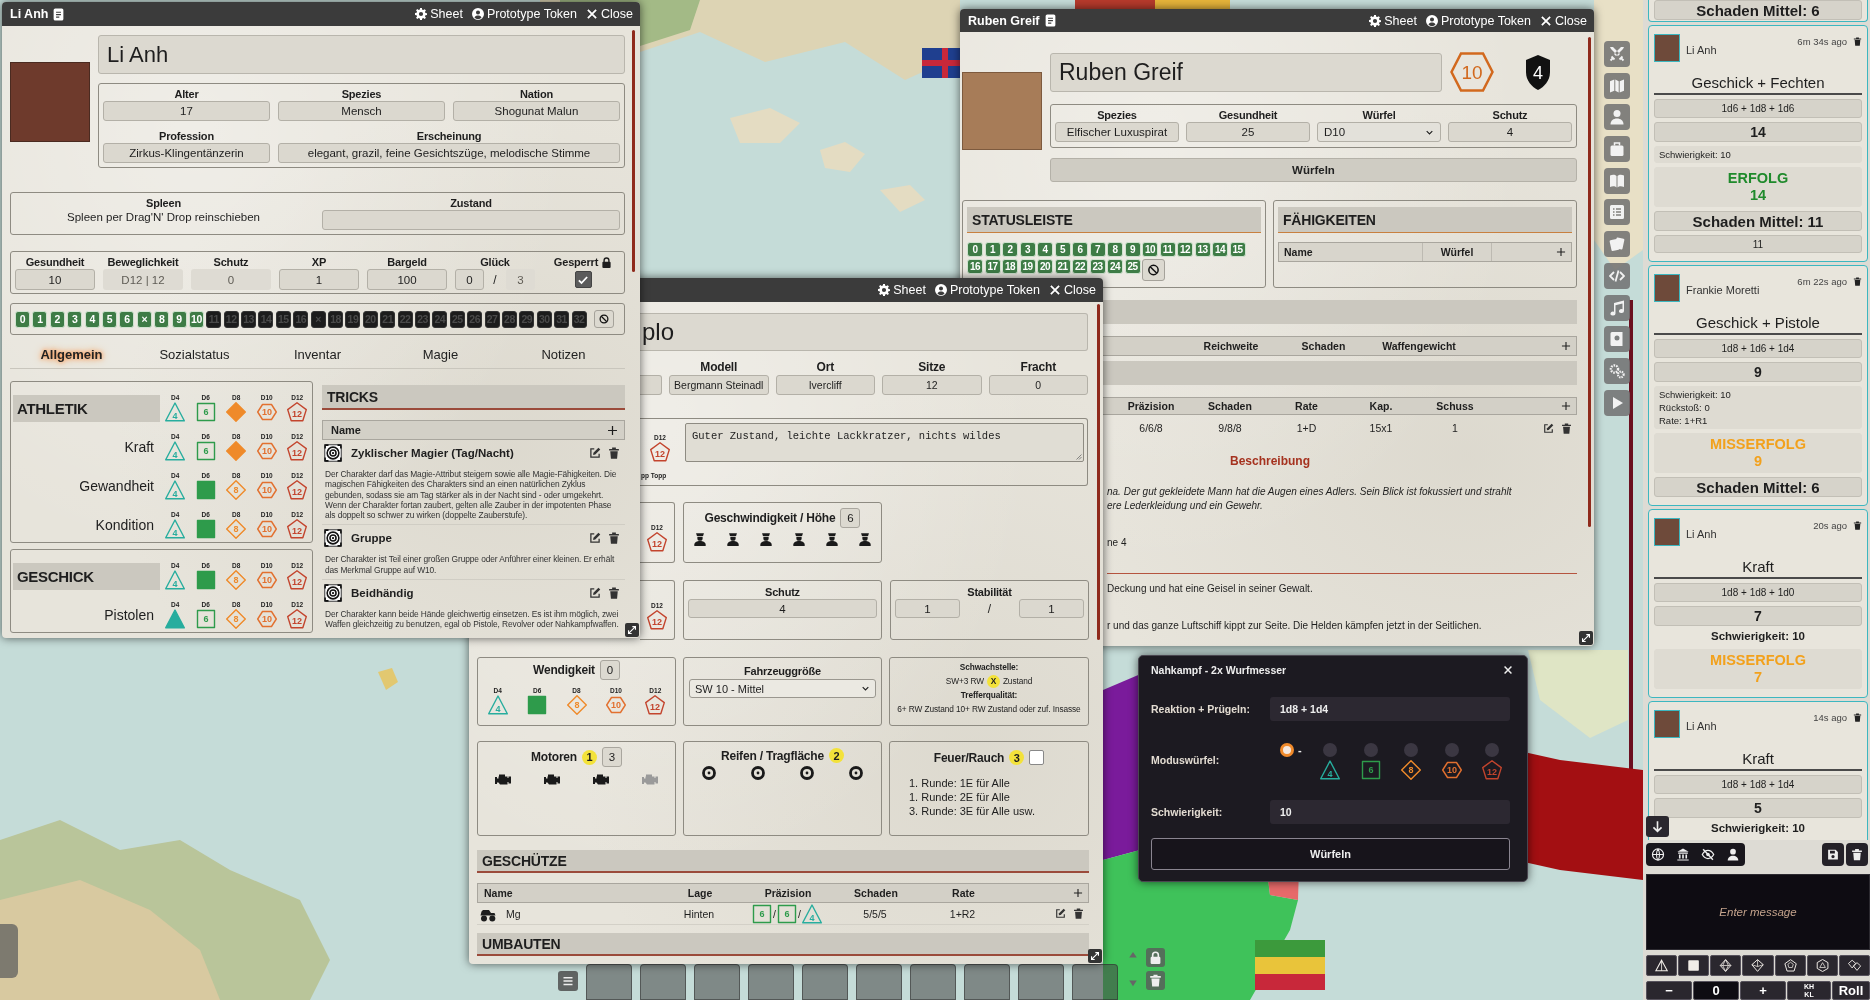  I want to click on input-field, so click(651, 385).